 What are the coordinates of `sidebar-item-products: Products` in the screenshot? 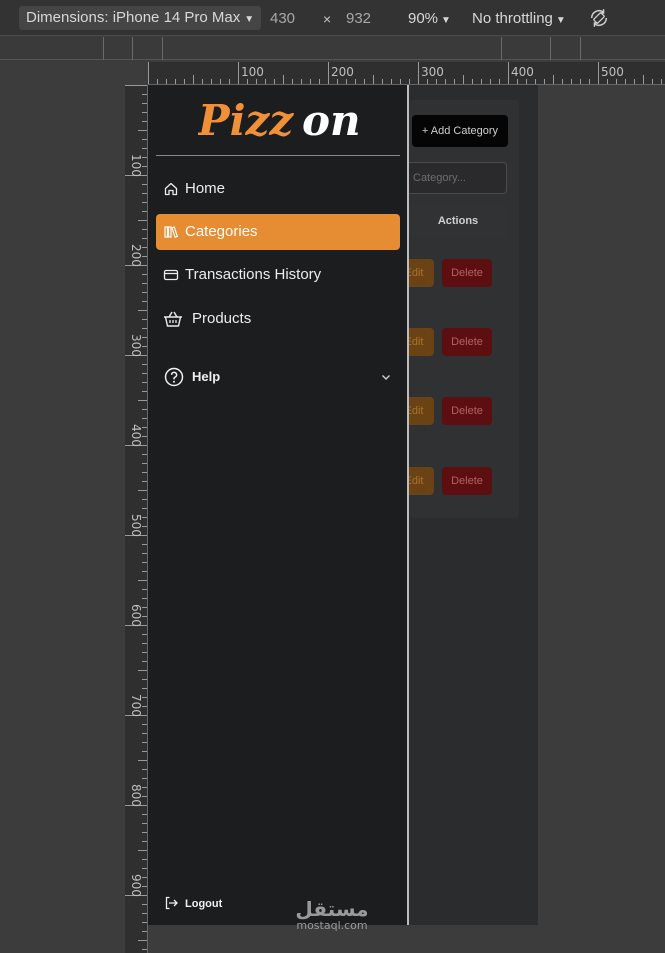 It's located at (278, 319).